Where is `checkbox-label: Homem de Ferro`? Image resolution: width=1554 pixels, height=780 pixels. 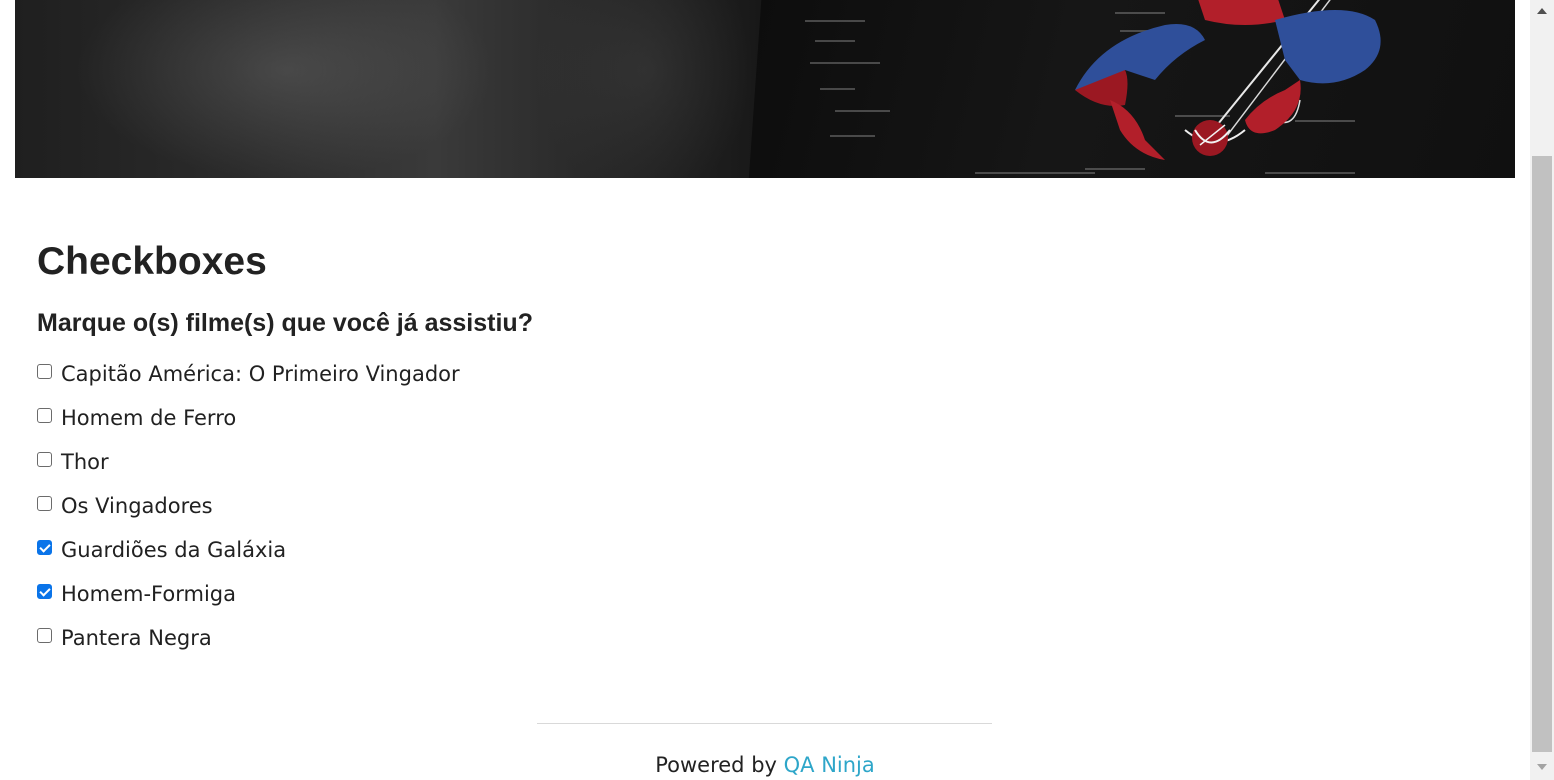 checkbox-label: Homem de Ferro is located at coordinates (149, 418).